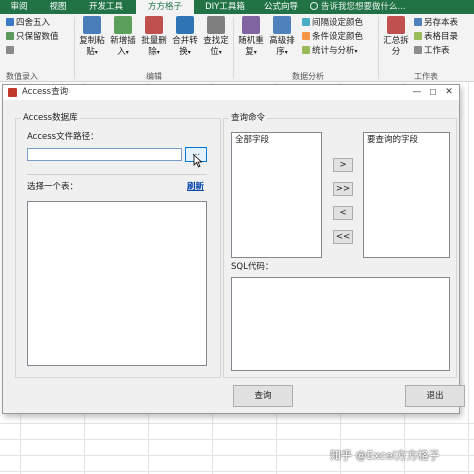  Describe the element at coordinates (216, 25) in the screenshot. I see `search-icon` at that location.